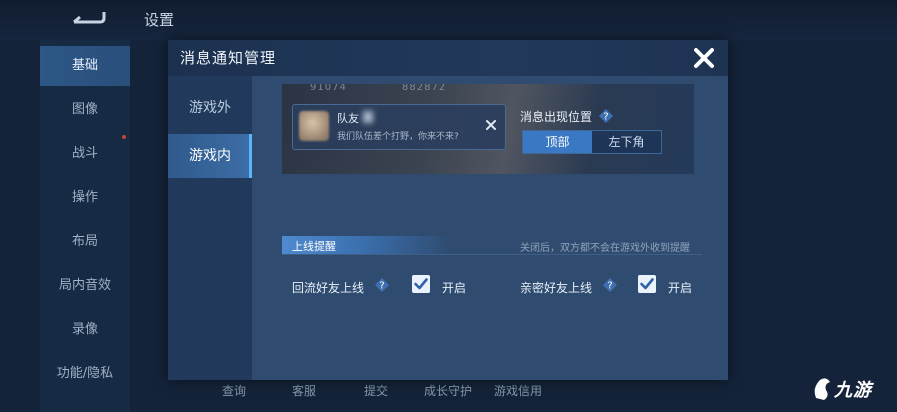  What do you see at coordinates (85, 154) in the screenshot?
I see `sidebar-item-combat: 战斗` at bounding box center [85, 154].